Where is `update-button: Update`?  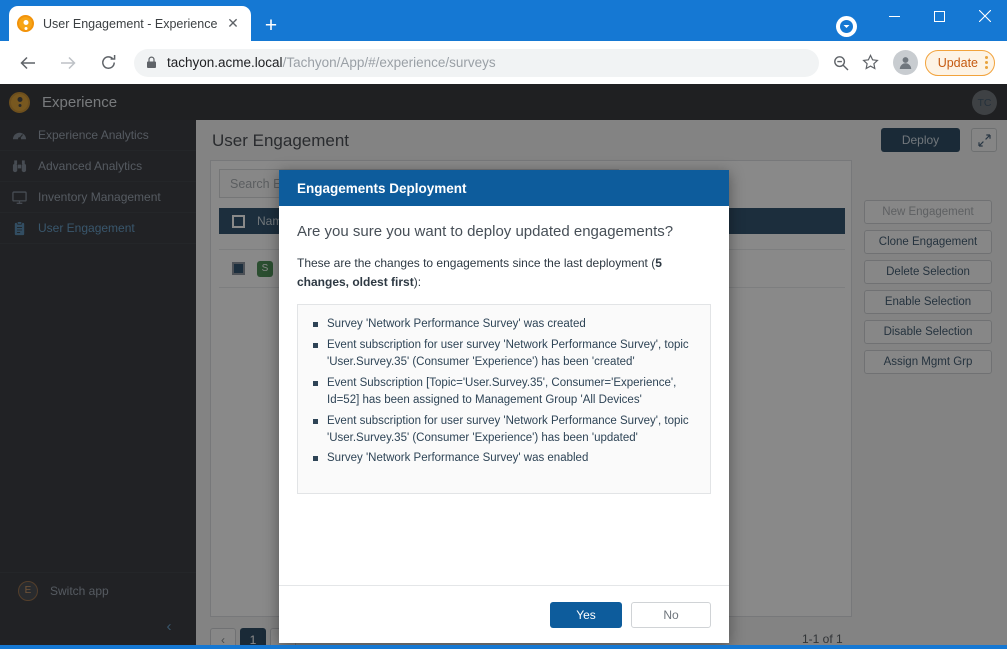
update-button: Update is located at coordinates (959, 62).